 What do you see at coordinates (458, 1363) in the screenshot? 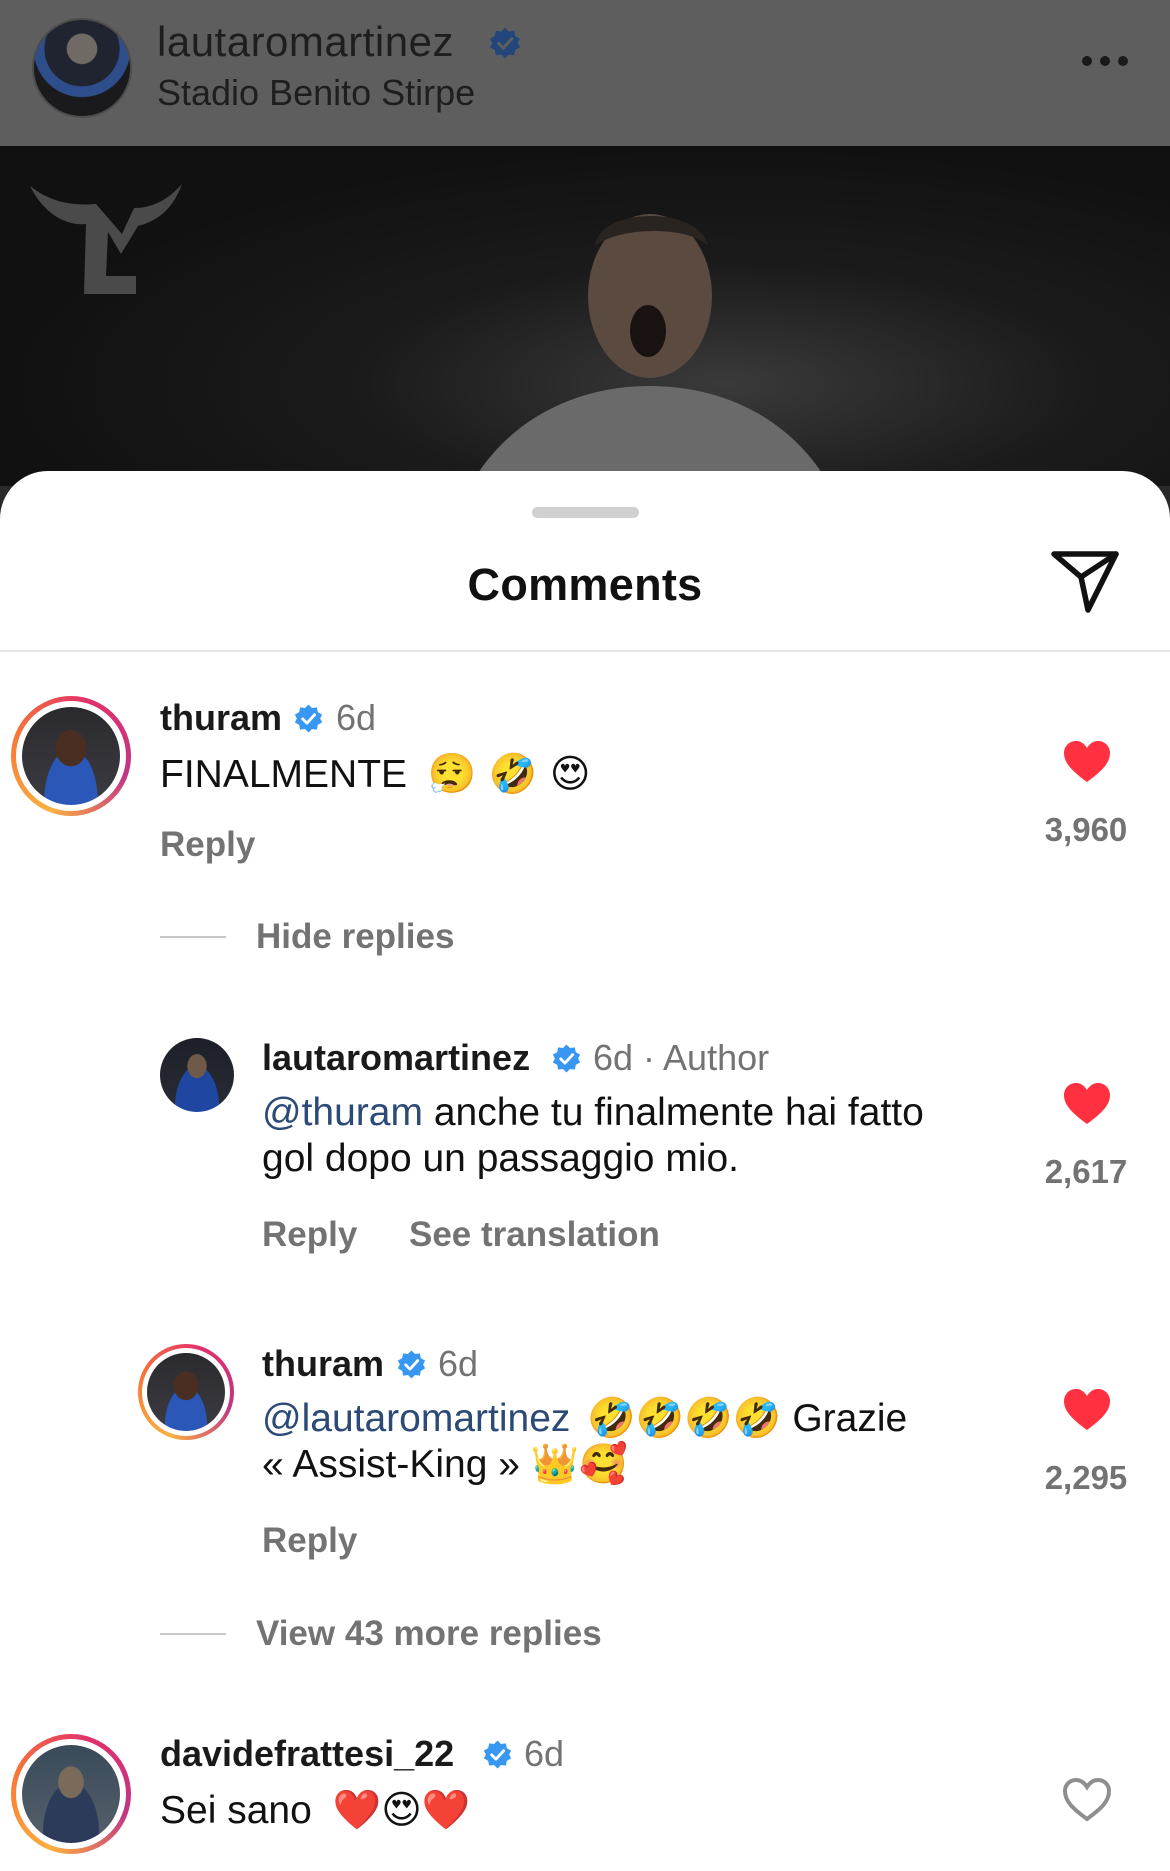
I see `reply-meta: 6d` at bounding box center [458, 1363].